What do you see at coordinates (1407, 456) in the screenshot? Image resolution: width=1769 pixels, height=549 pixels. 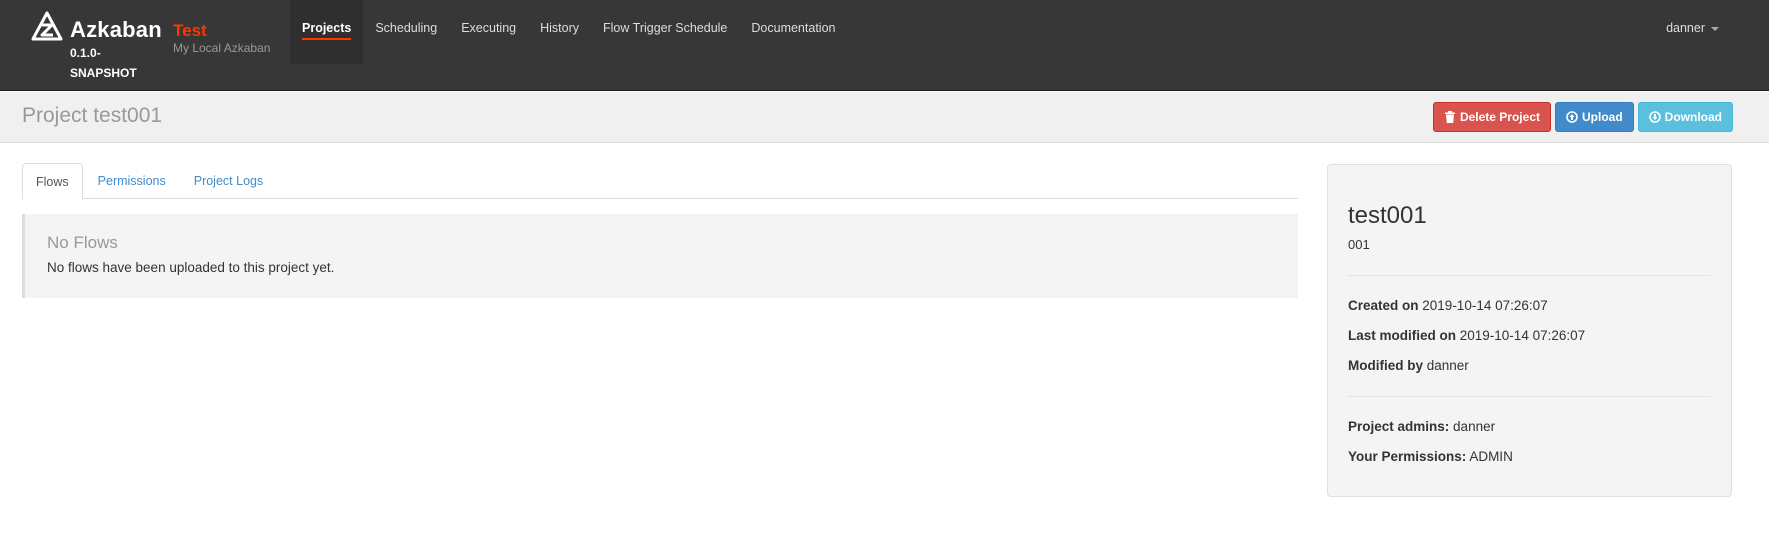 I see `your-permissions-label: Your Permissions:` at bounding box center [1407, 456].